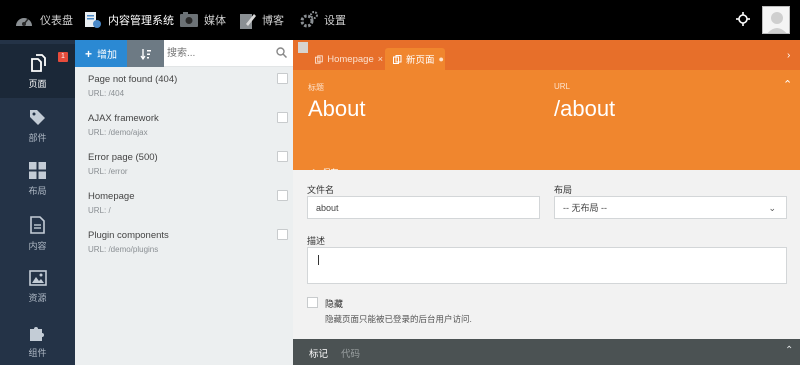  Describe the element at coordinates (337, 109) in the screenshot. I see `title-input: About` at that location.